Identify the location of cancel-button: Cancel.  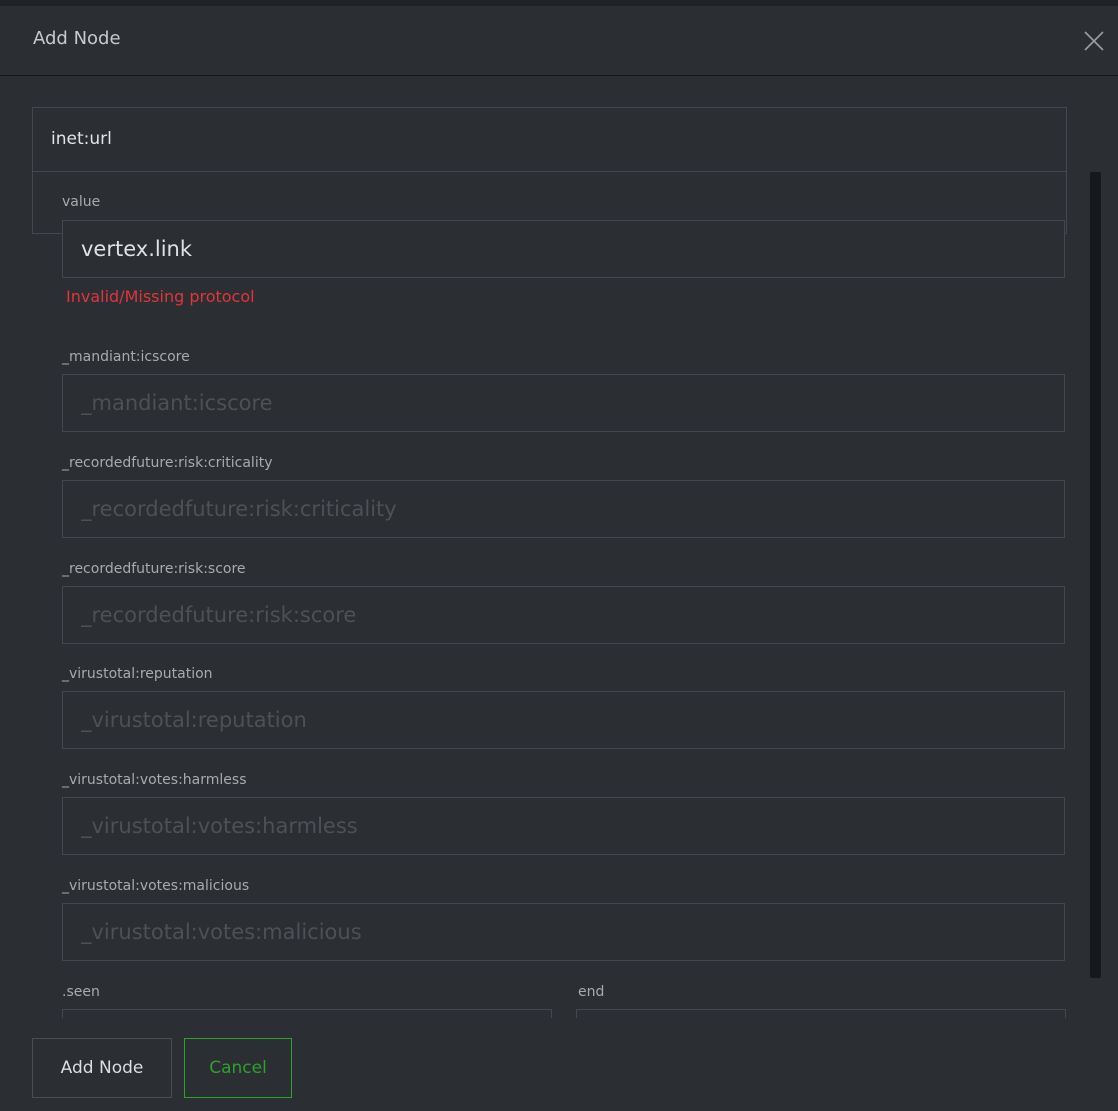
(238, 1068).